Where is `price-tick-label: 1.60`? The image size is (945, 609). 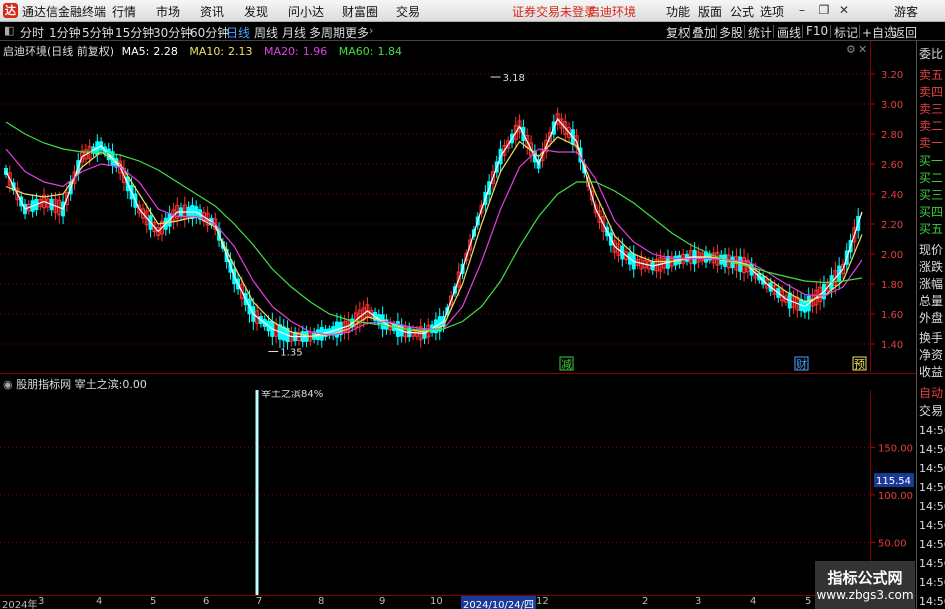
price-tick-label: 1.60 is located at coordinates (892, 315).